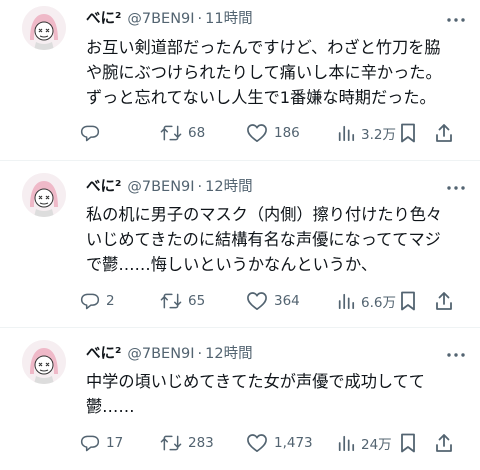  I want to click on tweet-text-line: いじめてきたのに結構有名な声優になっててマジ, so click(263, 239).